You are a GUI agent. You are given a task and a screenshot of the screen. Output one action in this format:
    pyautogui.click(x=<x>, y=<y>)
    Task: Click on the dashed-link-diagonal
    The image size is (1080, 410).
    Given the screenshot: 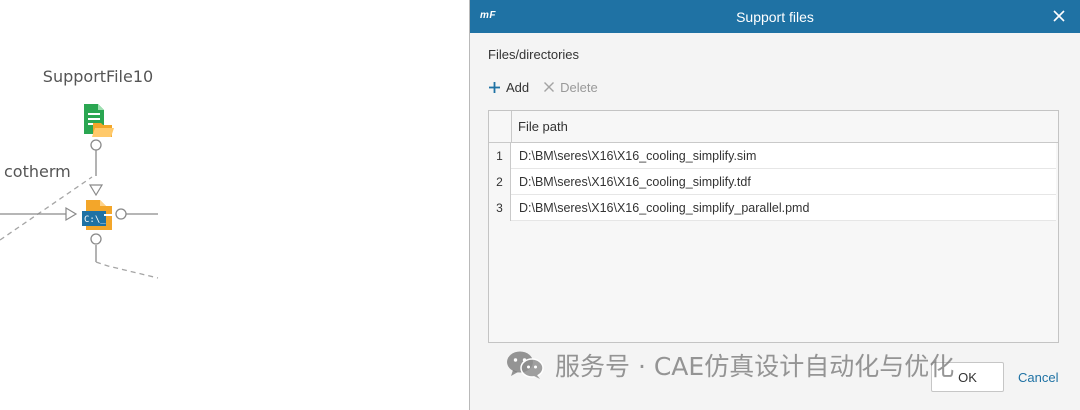 What is the action you would take?
    pyautogui.click(x=46, y=208)
    